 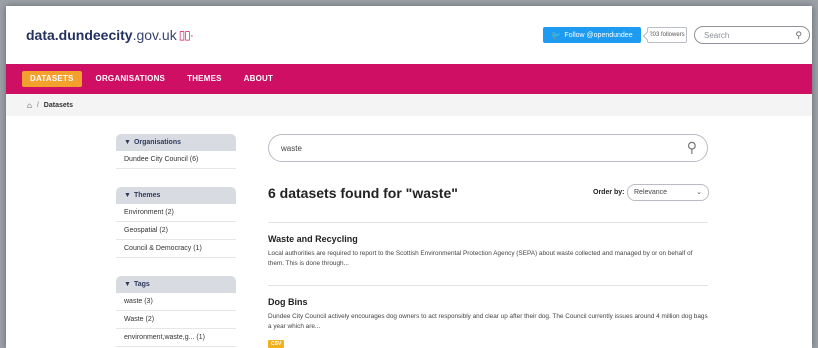 What do you see at coordinates (147, 195) in the screenshot?
I see `facet-title: Themes` at bounding box center [147, 195].